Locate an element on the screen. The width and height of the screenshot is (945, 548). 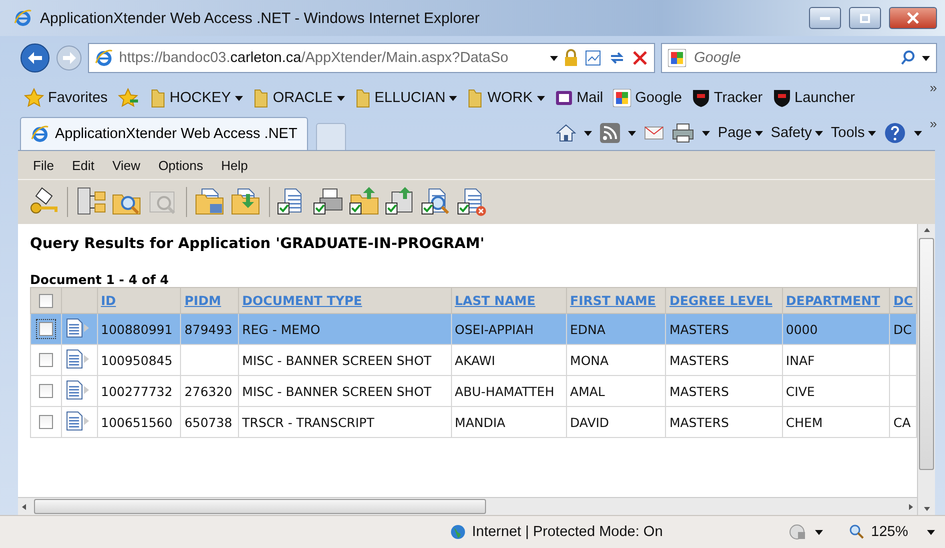
printer-icon is located at coordinates (683, 133).